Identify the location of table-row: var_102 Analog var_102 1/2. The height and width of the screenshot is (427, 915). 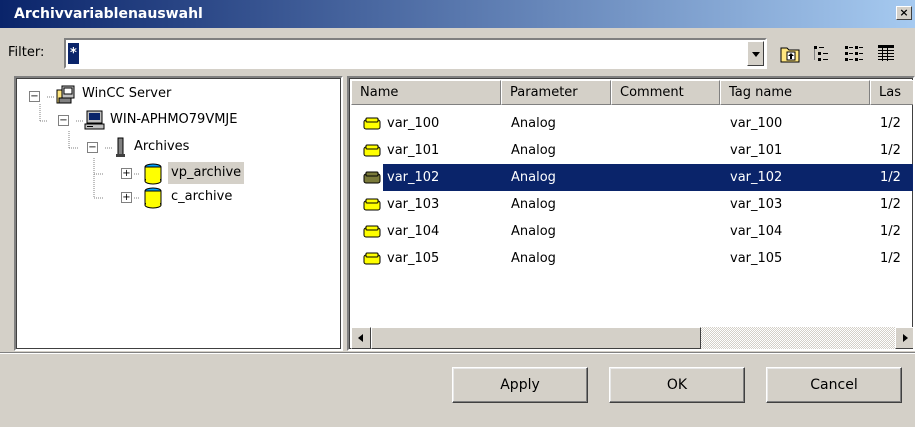
(632, 177).